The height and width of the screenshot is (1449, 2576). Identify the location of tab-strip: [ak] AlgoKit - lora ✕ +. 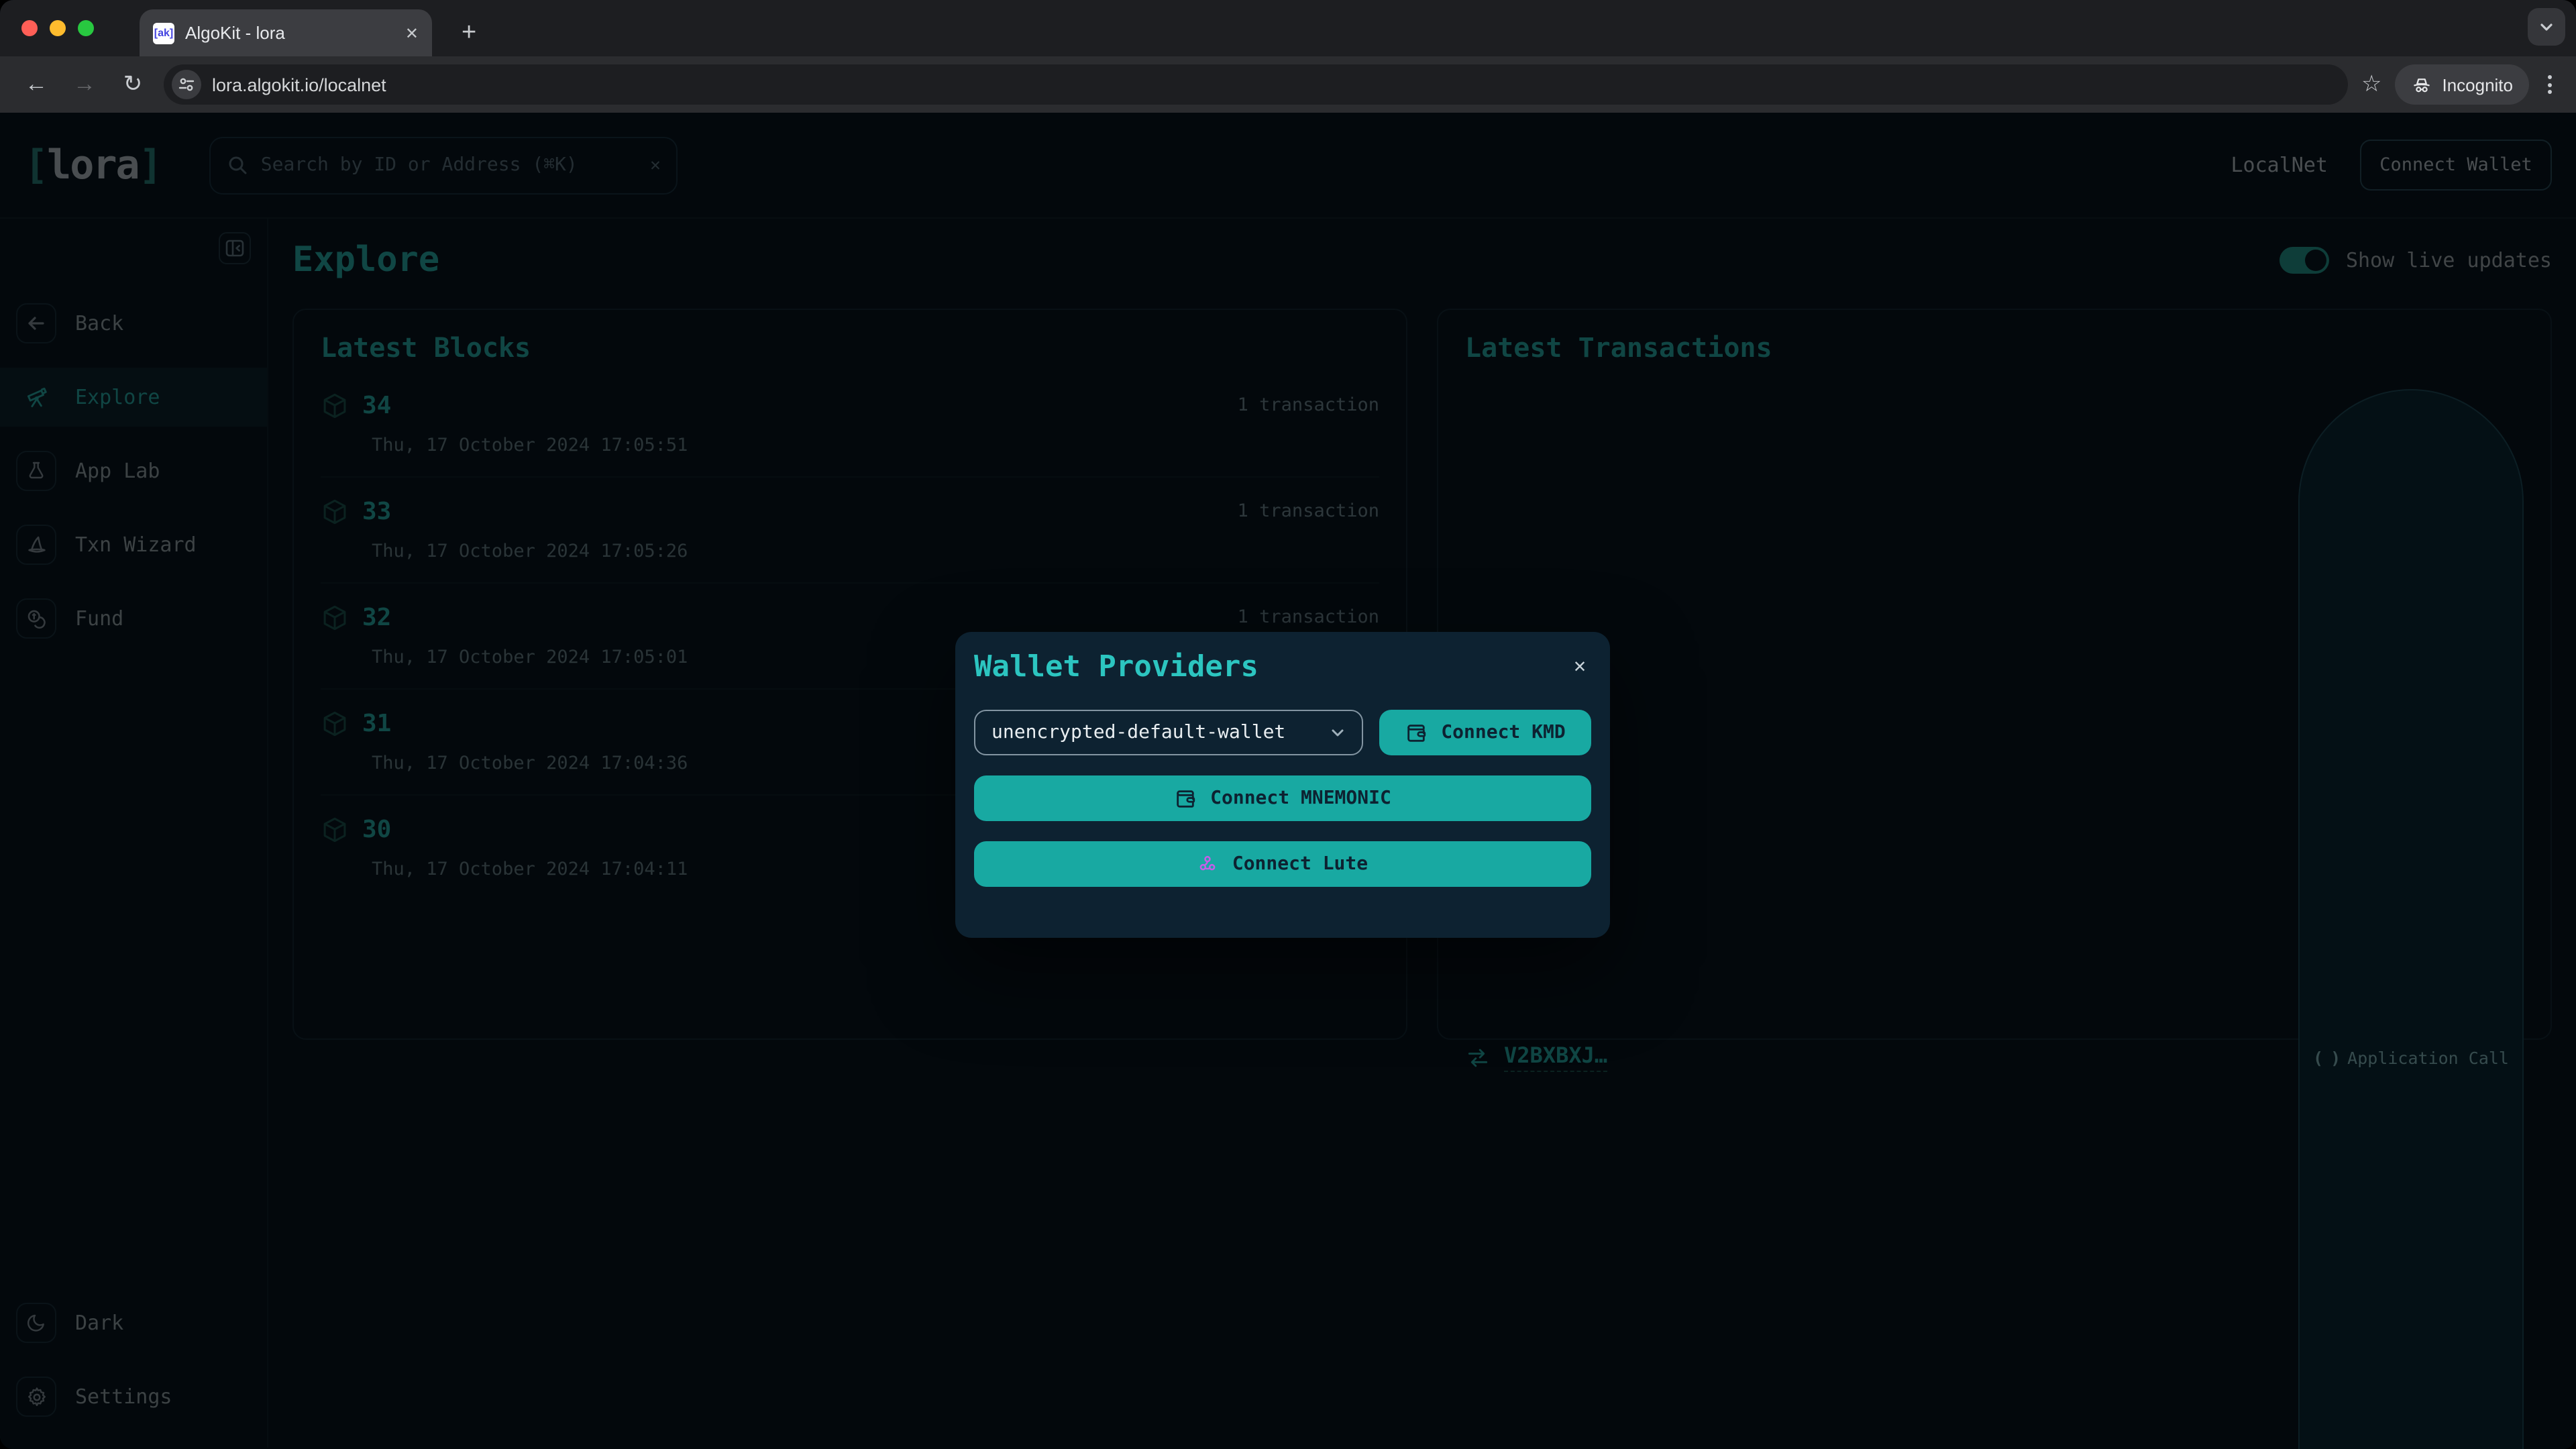
(1288, 28).